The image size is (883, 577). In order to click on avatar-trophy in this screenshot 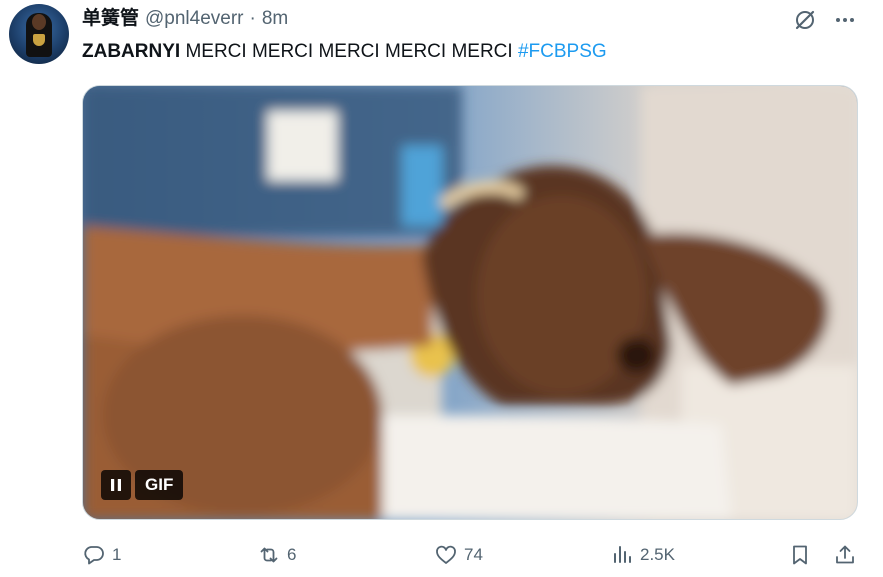, I will do `click(39, 40)`.